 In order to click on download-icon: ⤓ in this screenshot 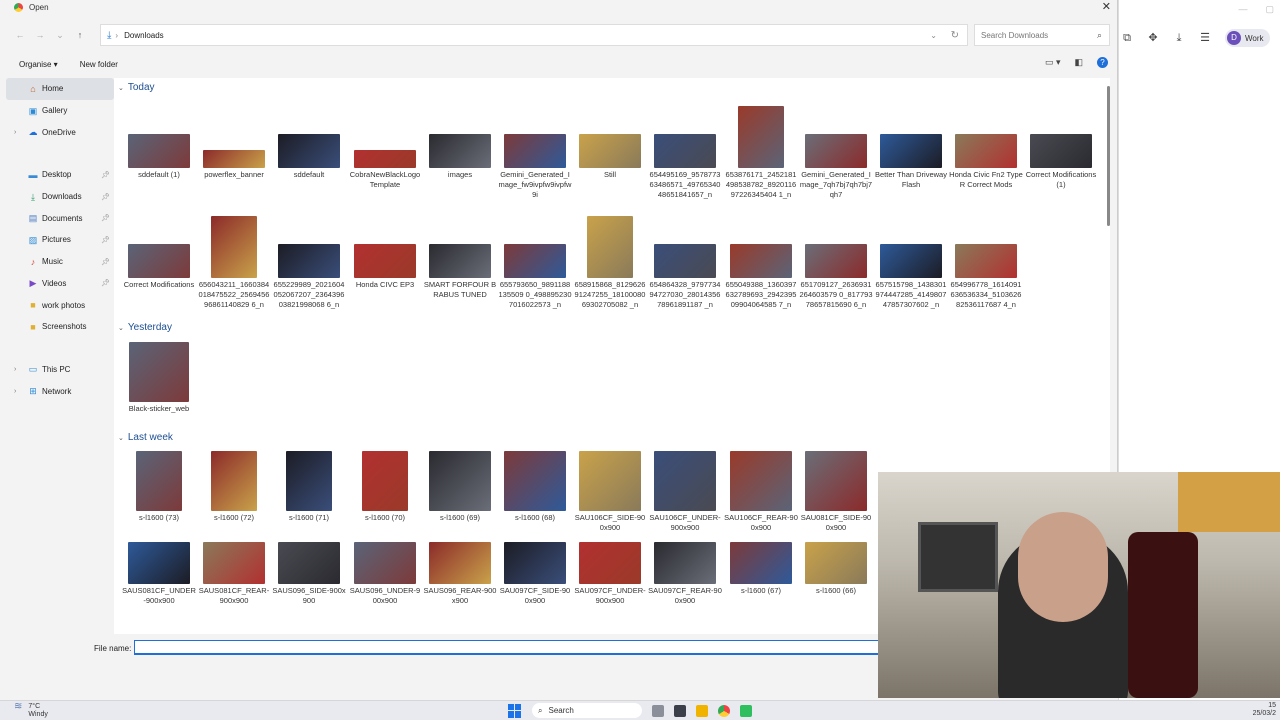, I will do `click(1179, 38)`.